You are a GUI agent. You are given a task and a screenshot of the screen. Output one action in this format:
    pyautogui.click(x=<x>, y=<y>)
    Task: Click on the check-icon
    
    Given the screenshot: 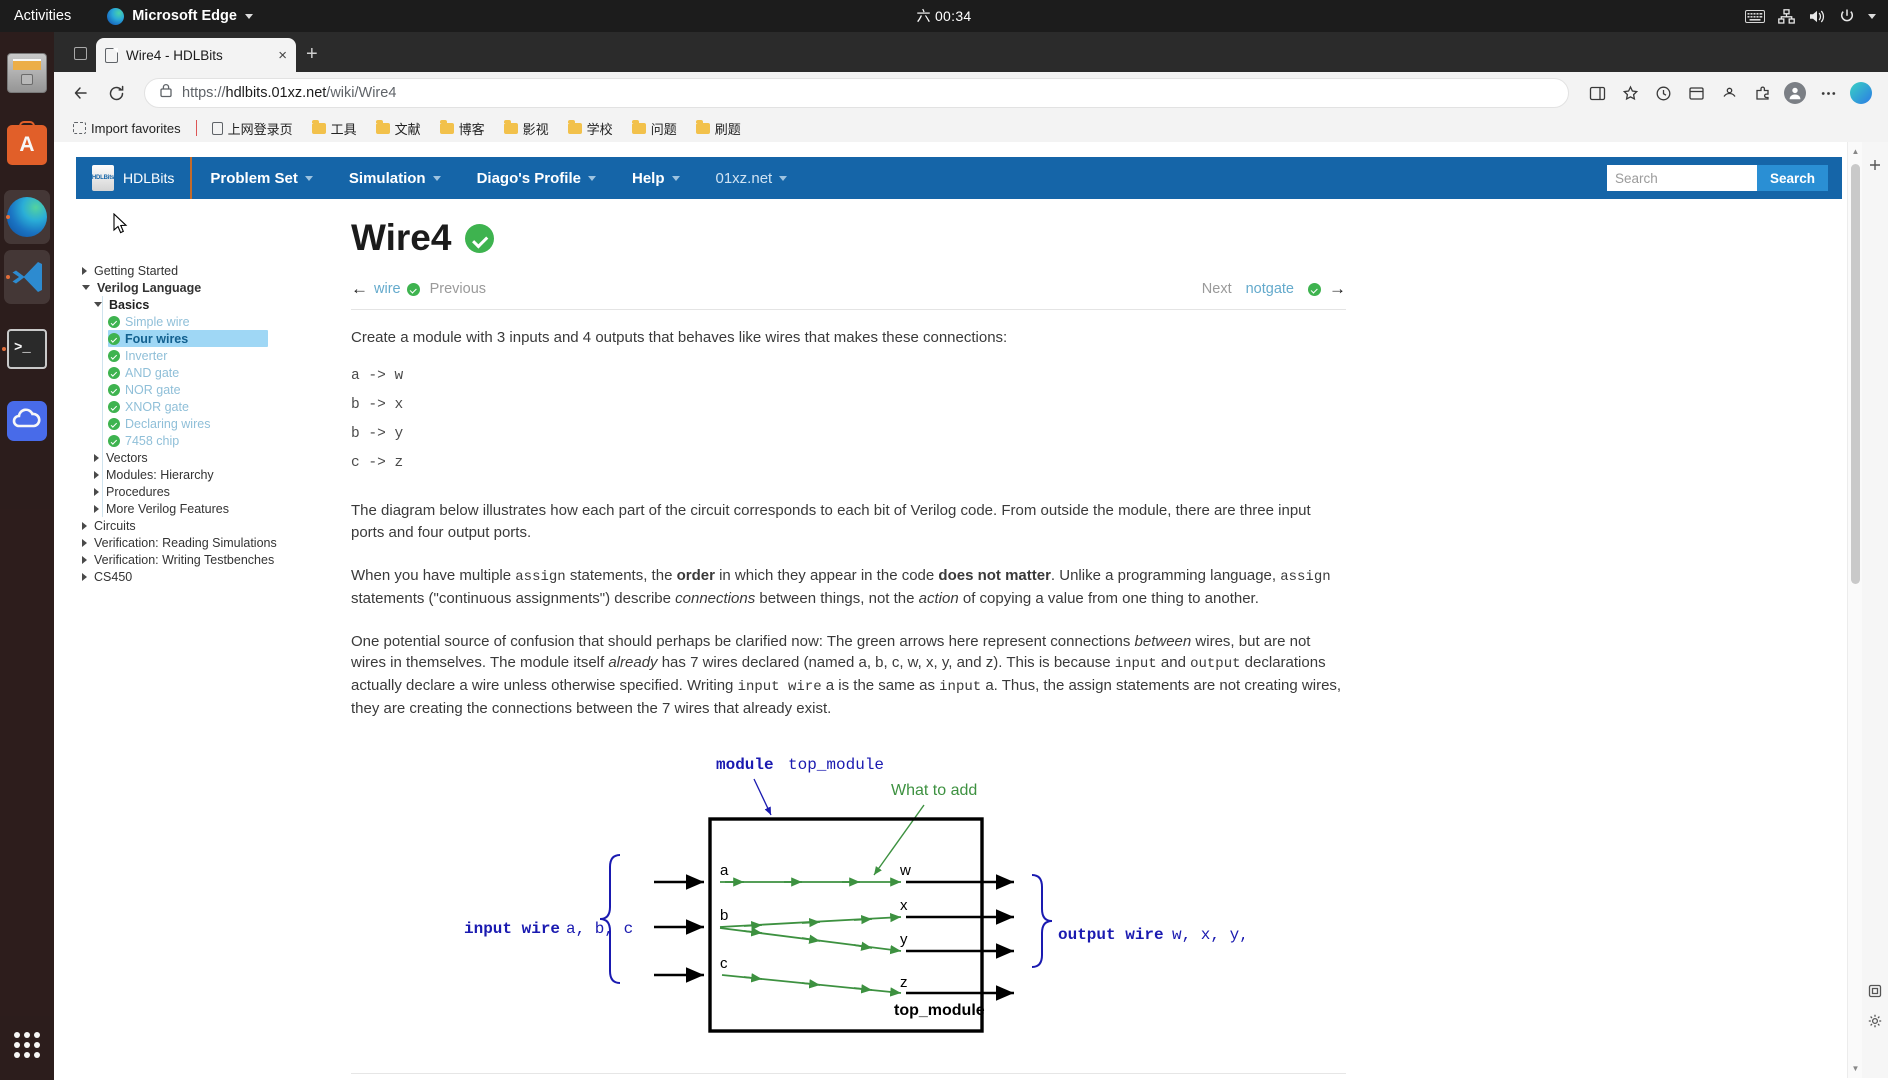 What is the action you would take?
    pyautogui.click(x=114, y=440)
    